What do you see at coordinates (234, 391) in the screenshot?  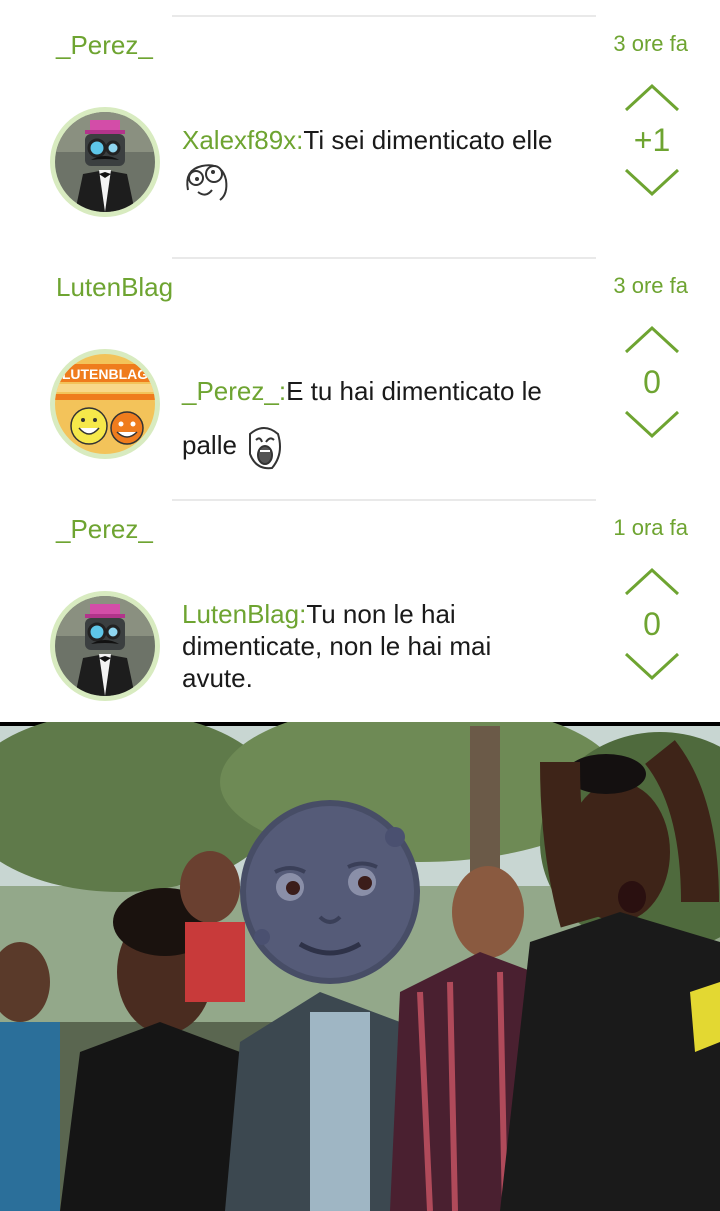 I see `mention-link: _Perez_:` at bounding box center [234, 391].